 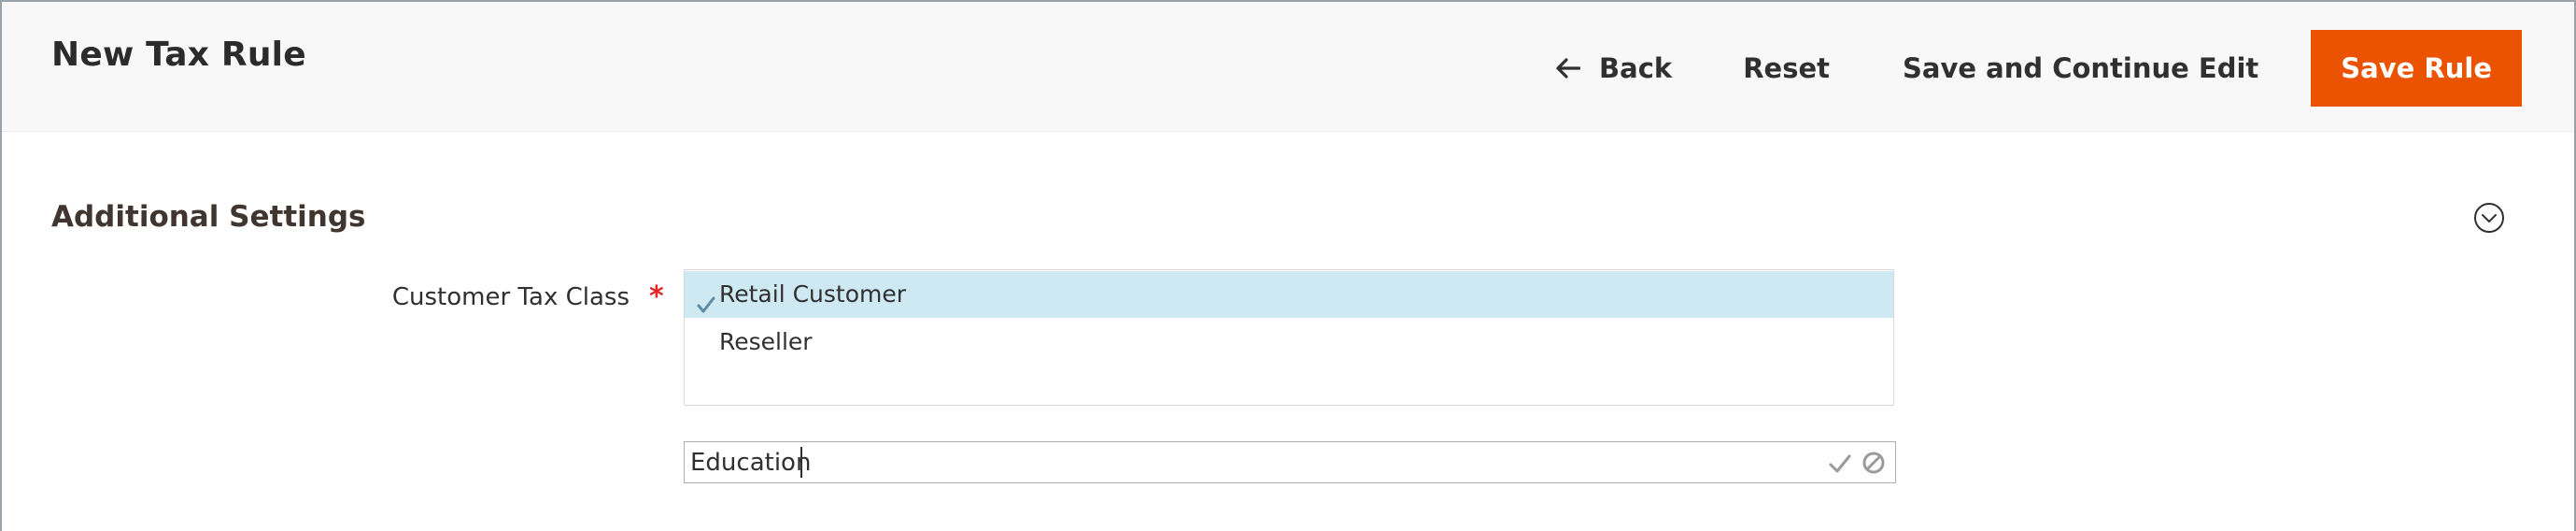 I want to click on cancel-icon, so click(x=1873, y=463).